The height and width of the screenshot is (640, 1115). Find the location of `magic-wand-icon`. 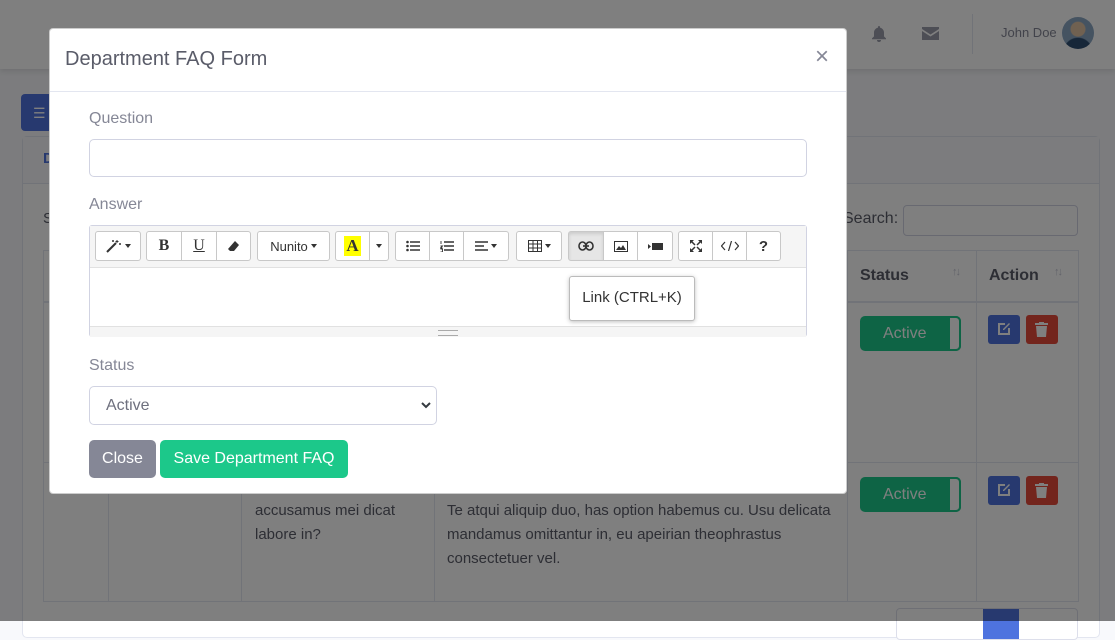

magic-wand-icon is located at coordinates (113, 246).